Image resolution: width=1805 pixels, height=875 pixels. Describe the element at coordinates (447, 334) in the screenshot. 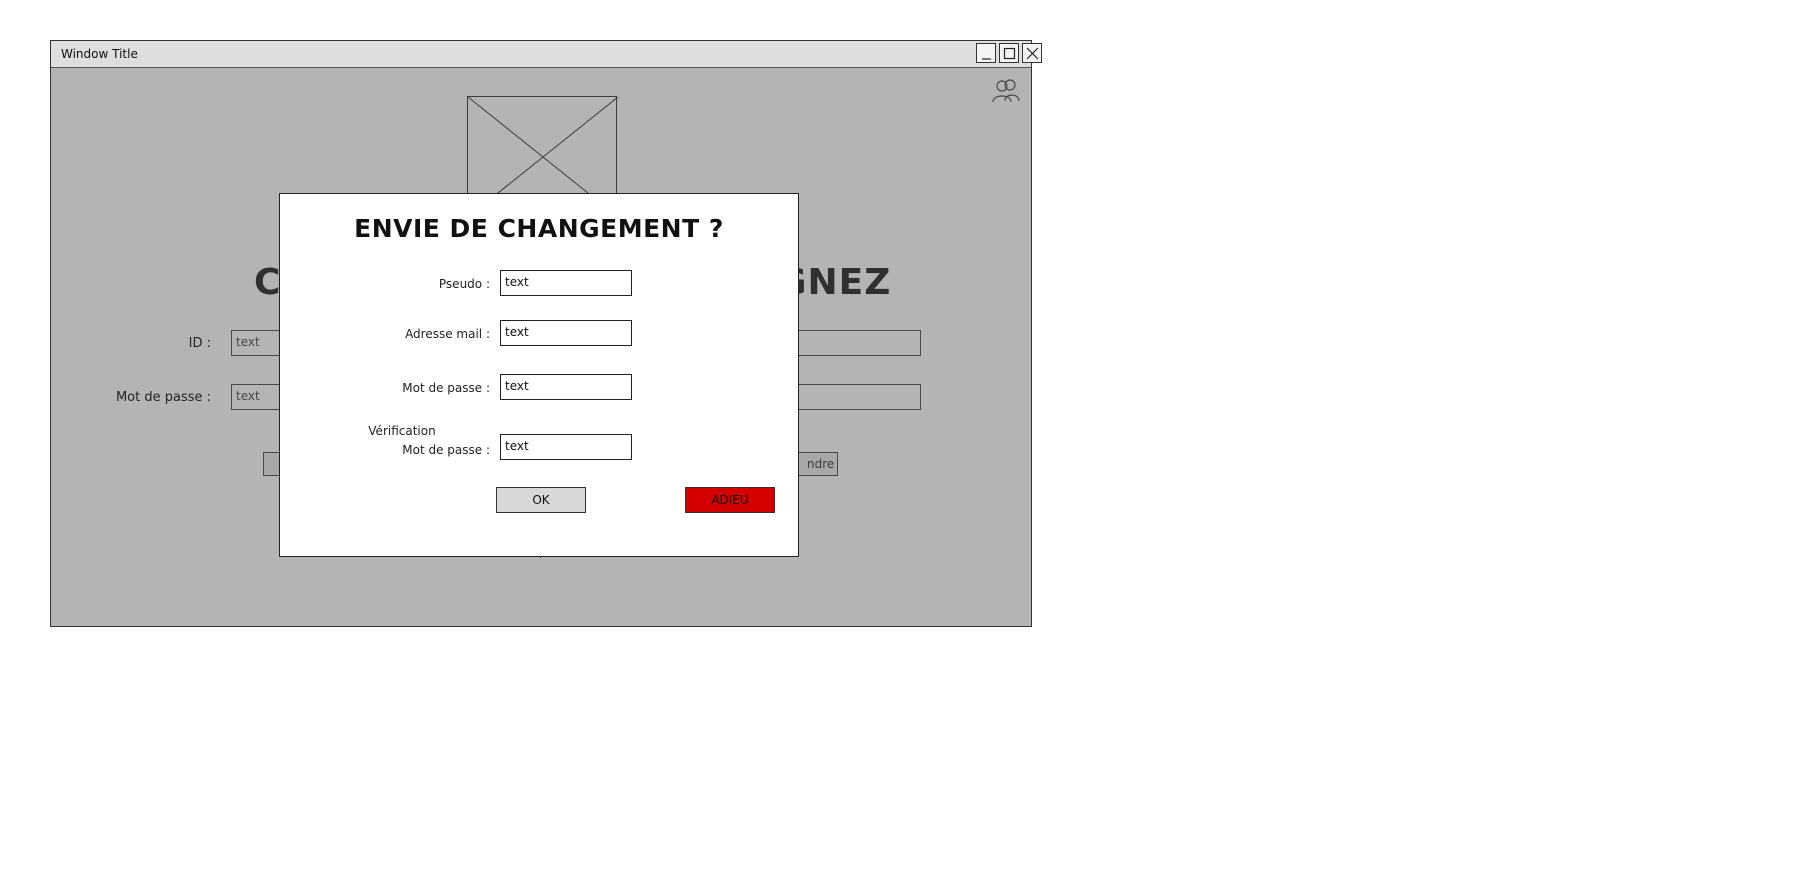

I see `email-label: Adresse mail :` at that location.